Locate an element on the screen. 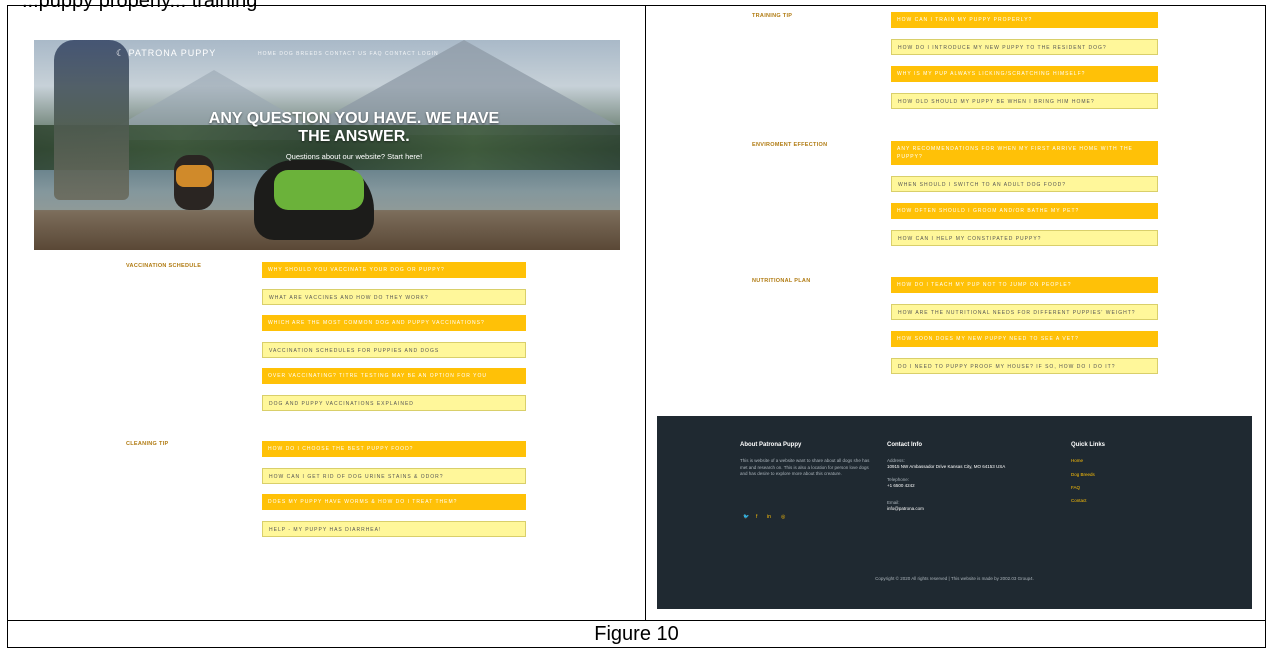  faq-item: HELP - MY PUPPY HAS DIARRHEA! is located at coordinates (394, 529).